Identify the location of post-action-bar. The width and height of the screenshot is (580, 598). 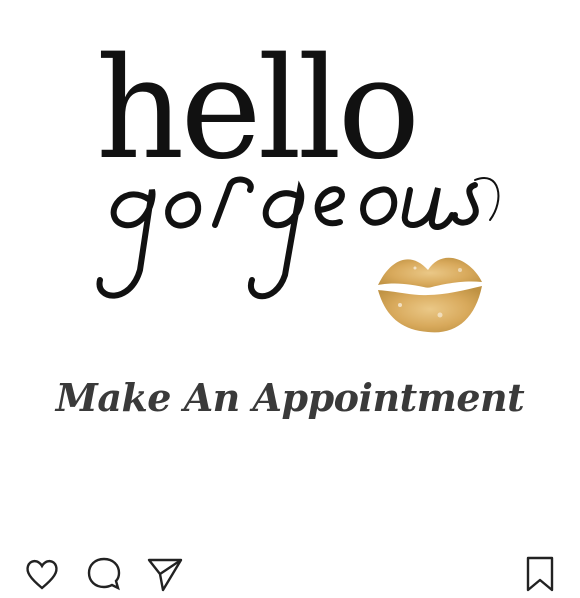
(290, 566).